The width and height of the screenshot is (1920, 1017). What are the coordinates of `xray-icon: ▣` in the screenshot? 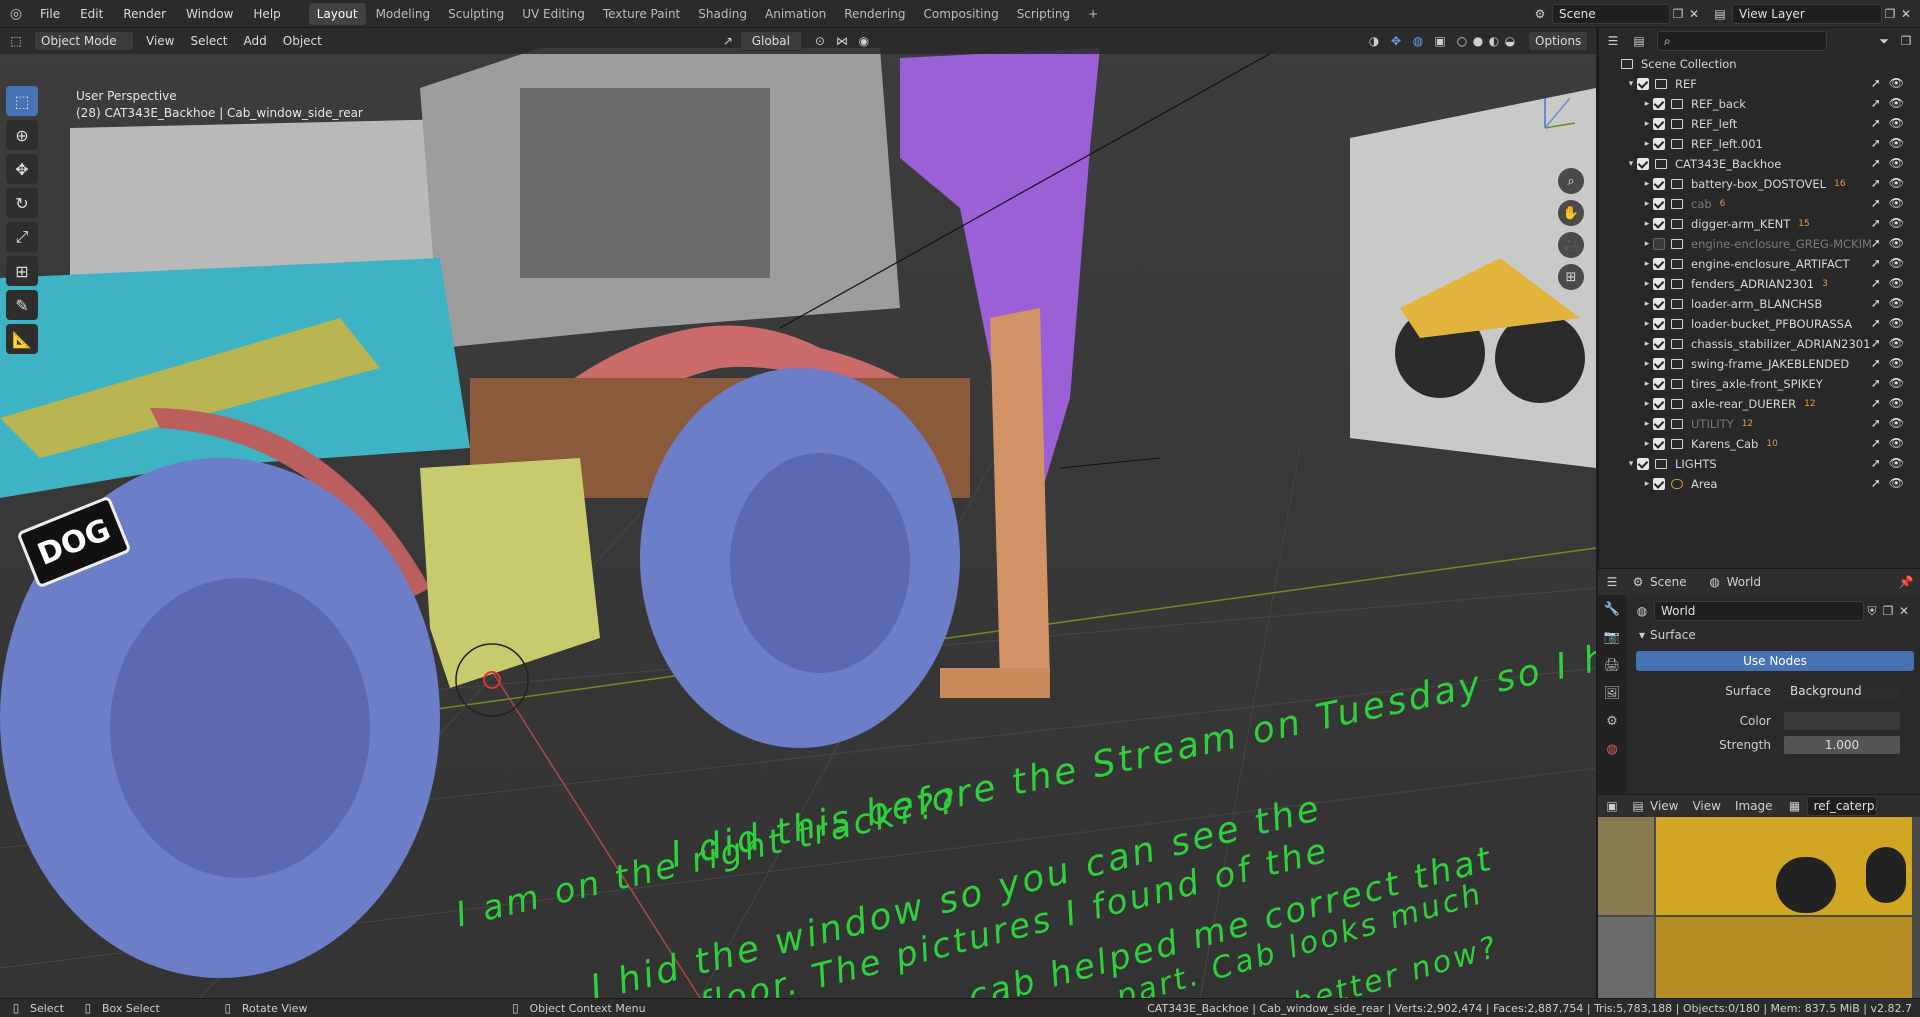 It's located at (1440, 41).